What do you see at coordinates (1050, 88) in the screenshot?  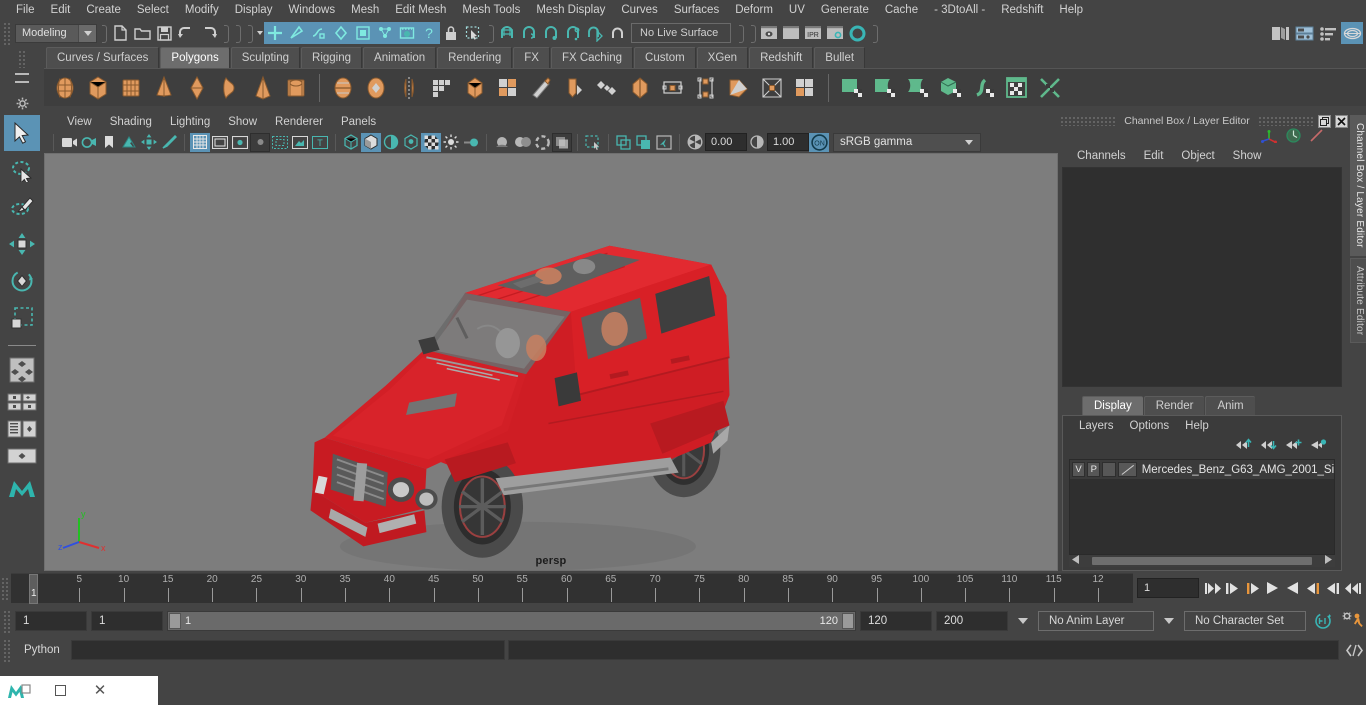 I see `uv-cut-icon` at bounding box center [1050, 88].